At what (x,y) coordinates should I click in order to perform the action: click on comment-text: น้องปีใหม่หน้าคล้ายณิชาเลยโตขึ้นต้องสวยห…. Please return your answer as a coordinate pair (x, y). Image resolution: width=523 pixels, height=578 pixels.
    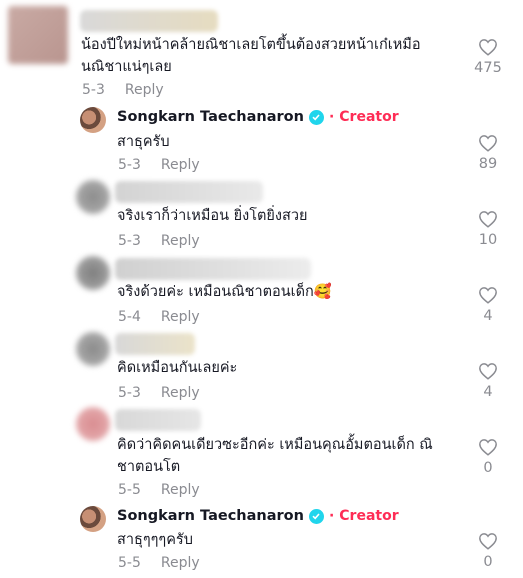
    Looking at the image, I should click on (251, 56).